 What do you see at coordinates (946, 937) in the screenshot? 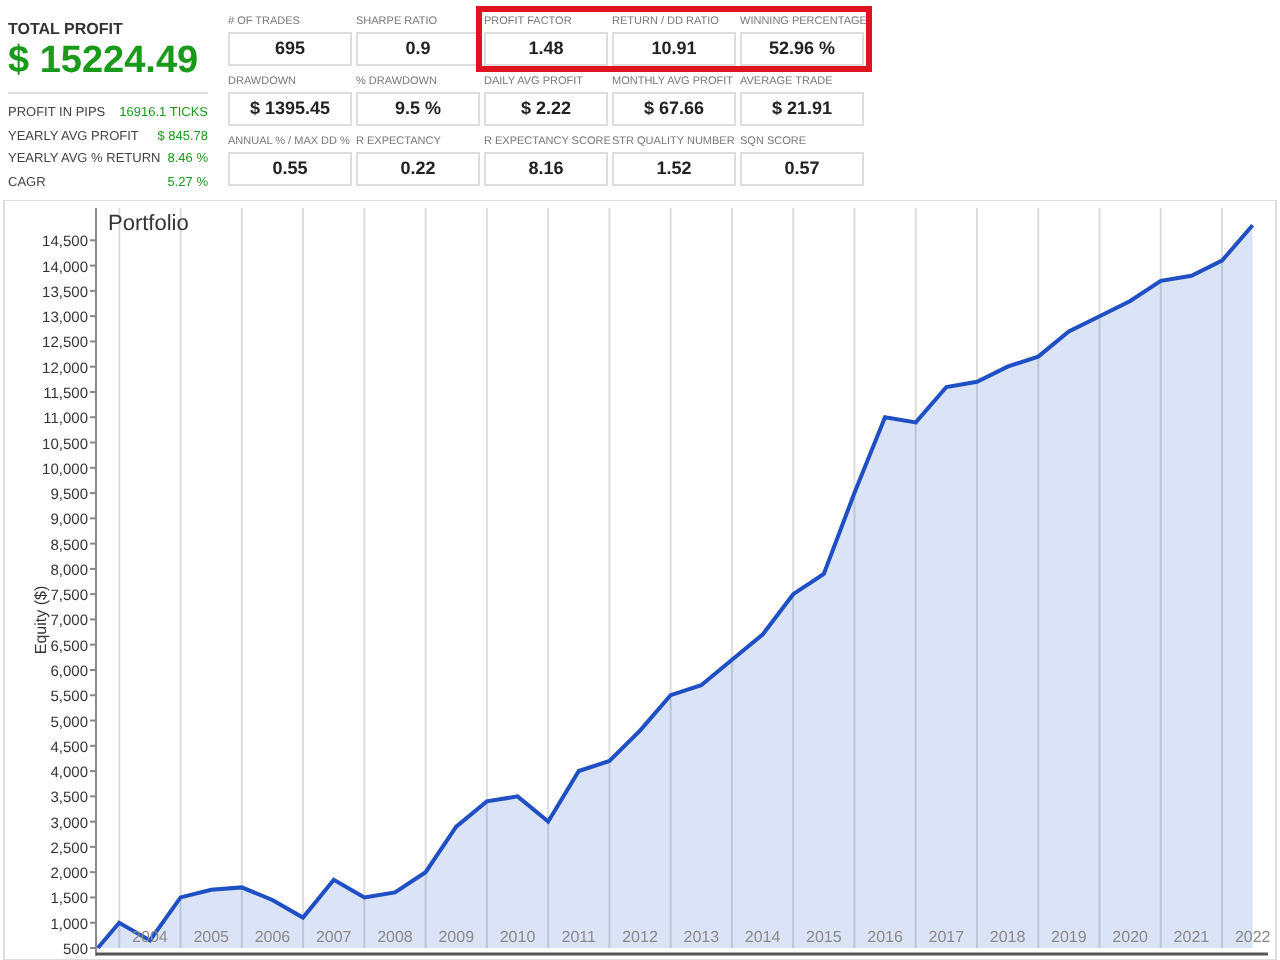
I see `x-tick-label: 2017` at bounding box center [946, 937].